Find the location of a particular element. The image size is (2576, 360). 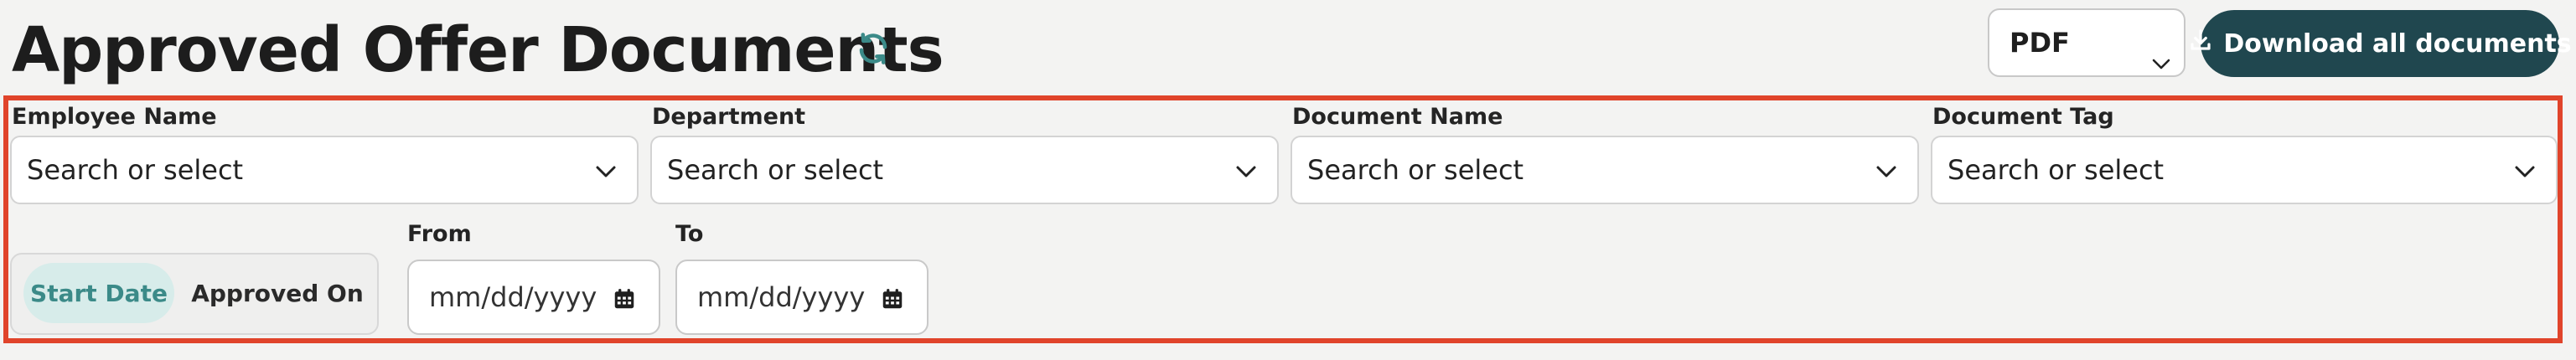

to-date-input: mm/dd/yyyy is located at coordinates (801, 297).